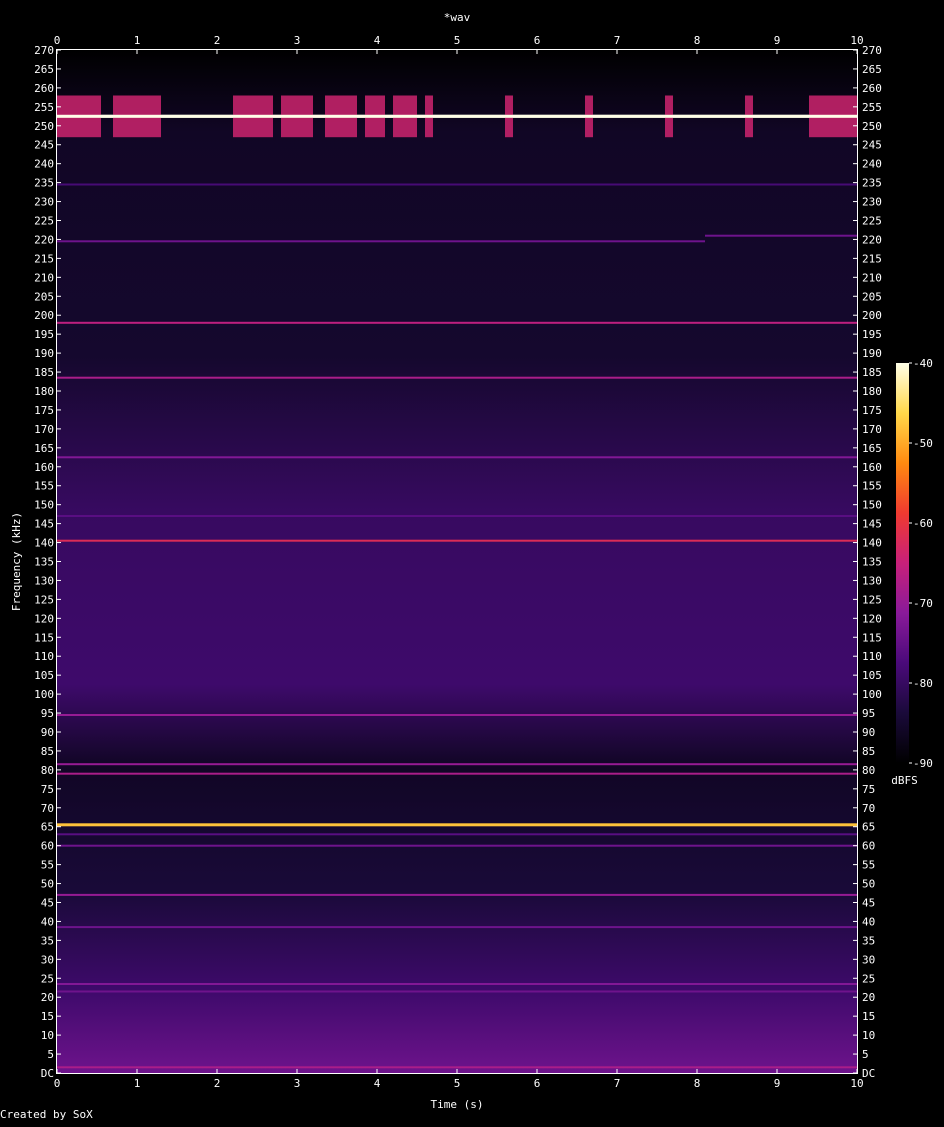  What do you see at coordinates (872, 126) in the screenshot?
I see `y-tick-label-right: 250` at bounding box center [872, 126].